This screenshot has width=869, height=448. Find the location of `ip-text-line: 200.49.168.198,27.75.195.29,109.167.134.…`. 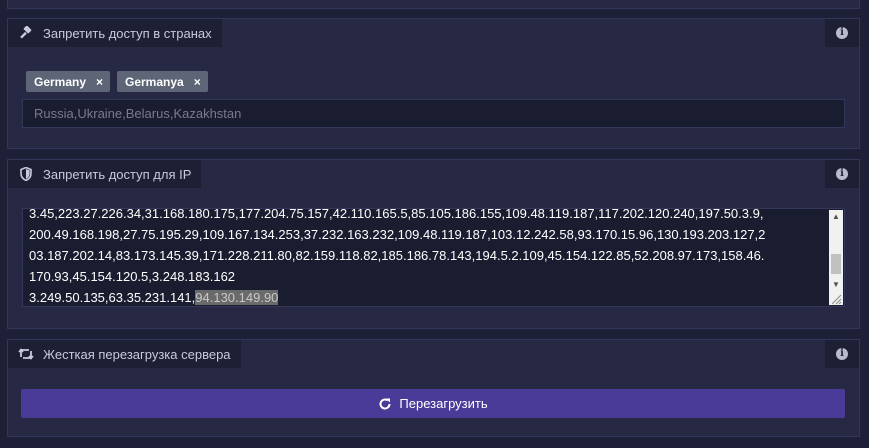

ip-text-line: 200.49.168.198,27.75.195.29,109.167.134.… is located at coordinates (397, 234).